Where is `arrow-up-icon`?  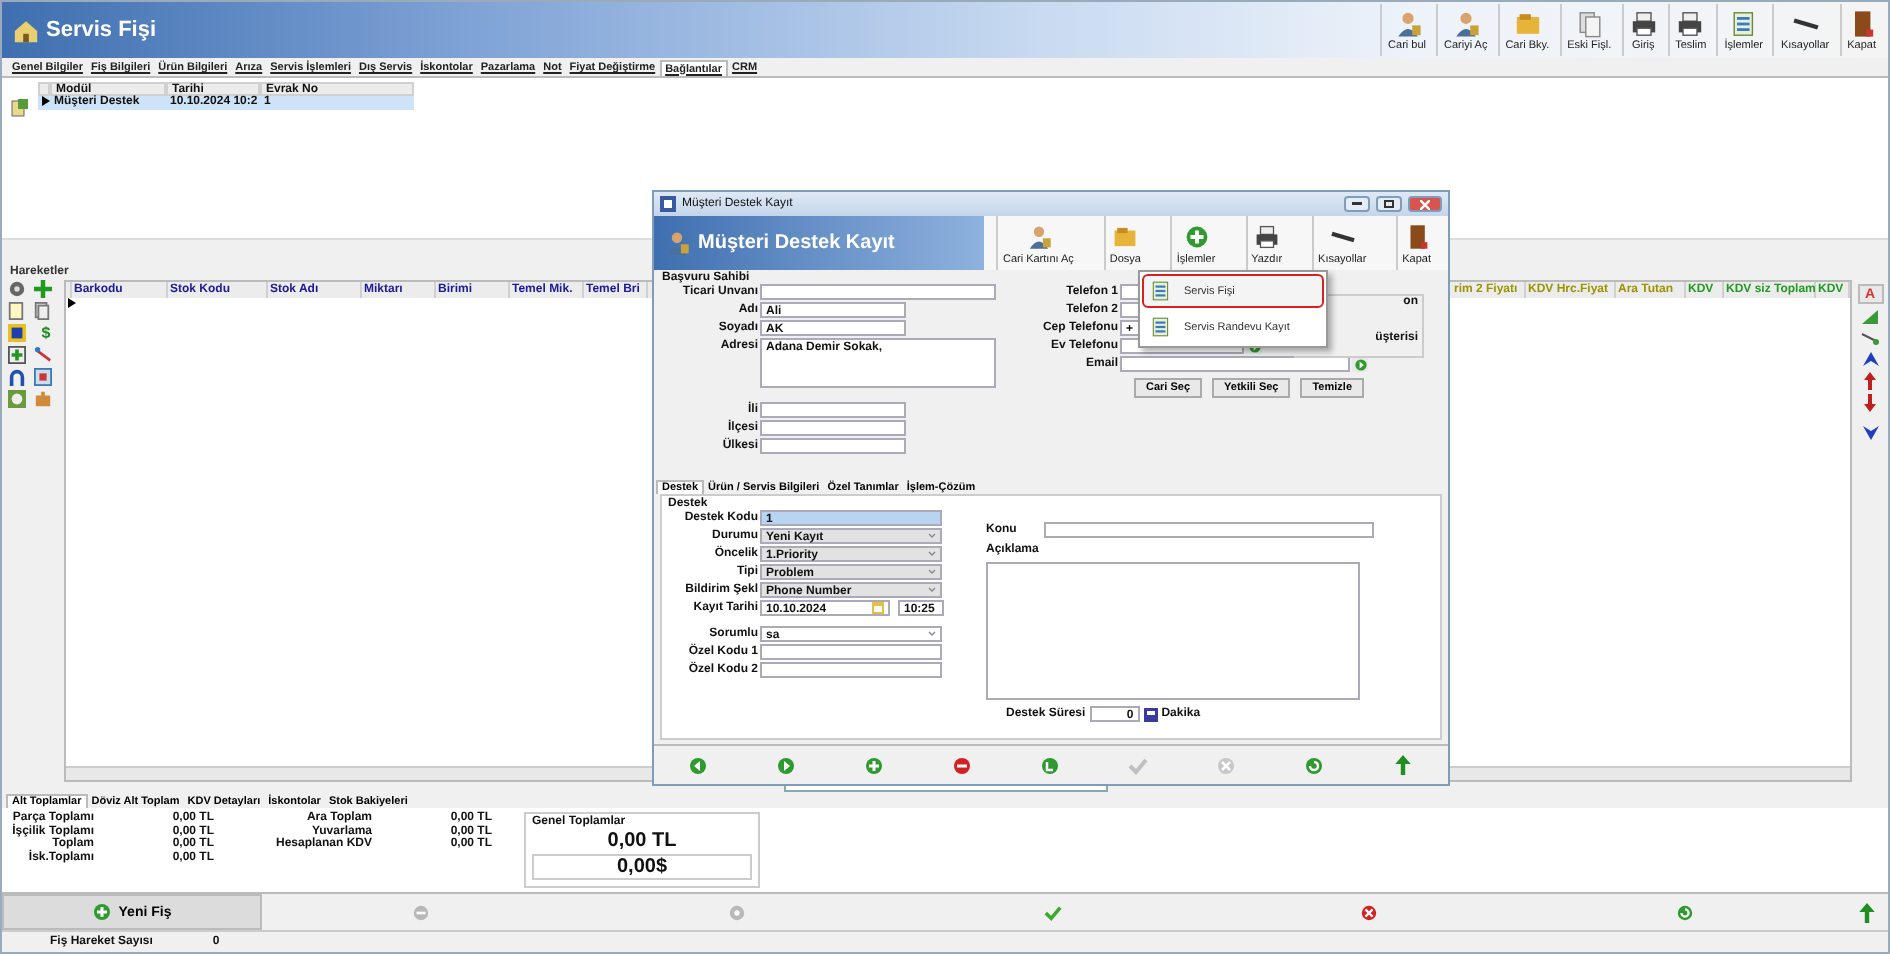 arrow-up-icon is located at coordinates (1870, 381).